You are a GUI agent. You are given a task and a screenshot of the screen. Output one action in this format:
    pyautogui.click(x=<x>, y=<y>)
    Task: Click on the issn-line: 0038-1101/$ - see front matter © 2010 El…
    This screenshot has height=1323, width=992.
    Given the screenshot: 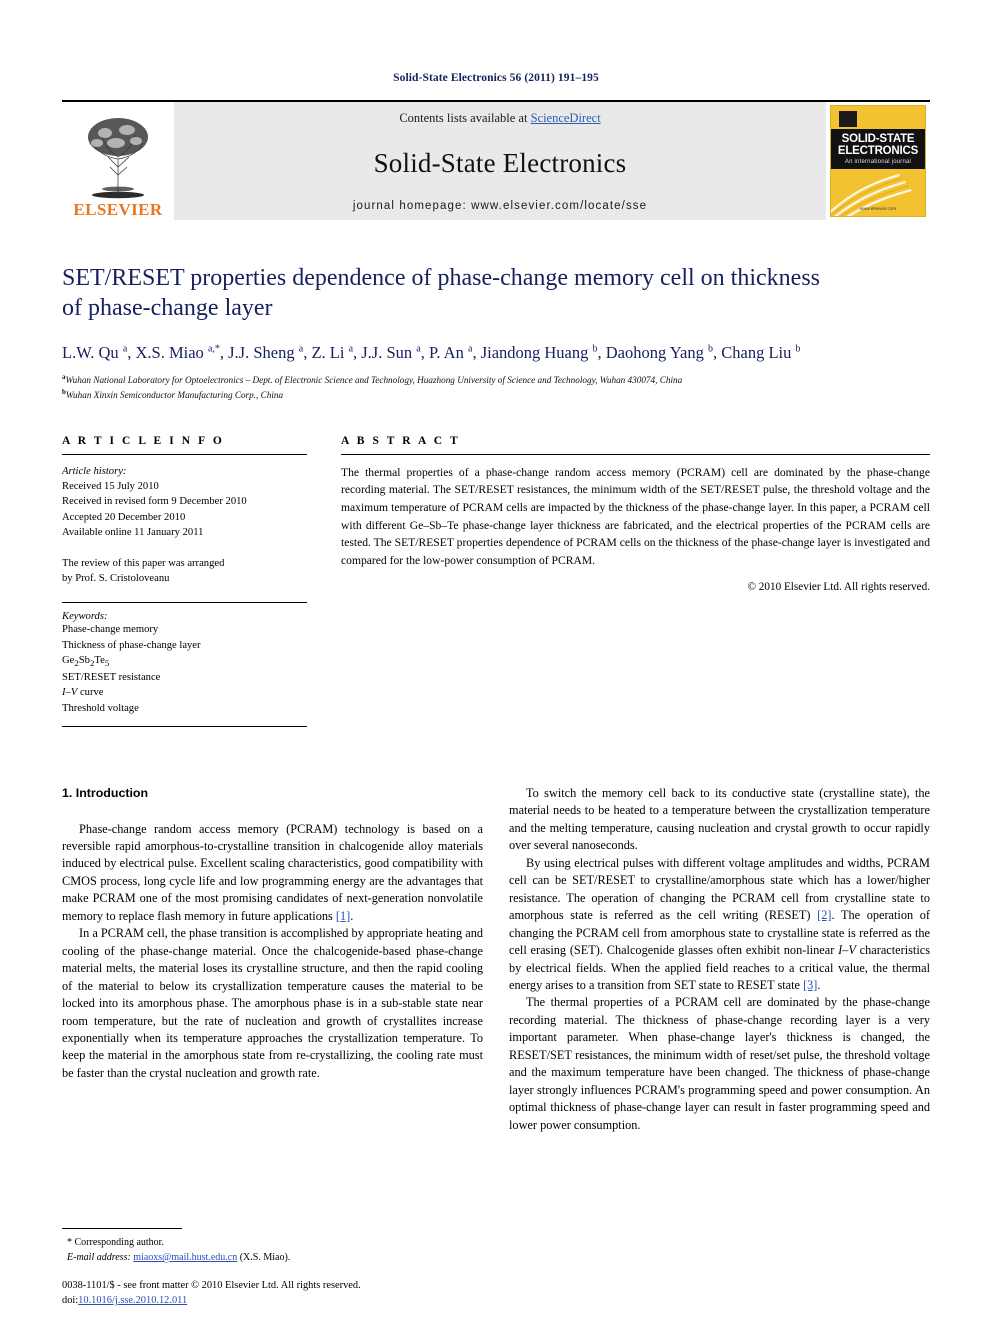 What is the action you would take?
    pyautogui.click(x=211, y=1285)
    